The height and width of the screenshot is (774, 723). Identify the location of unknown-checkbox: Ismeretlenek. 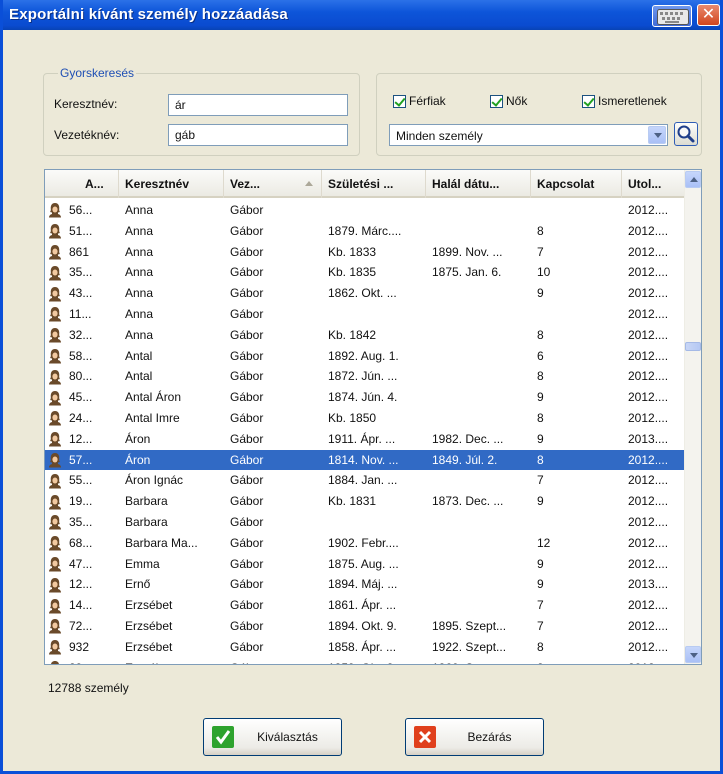
(624, 101).